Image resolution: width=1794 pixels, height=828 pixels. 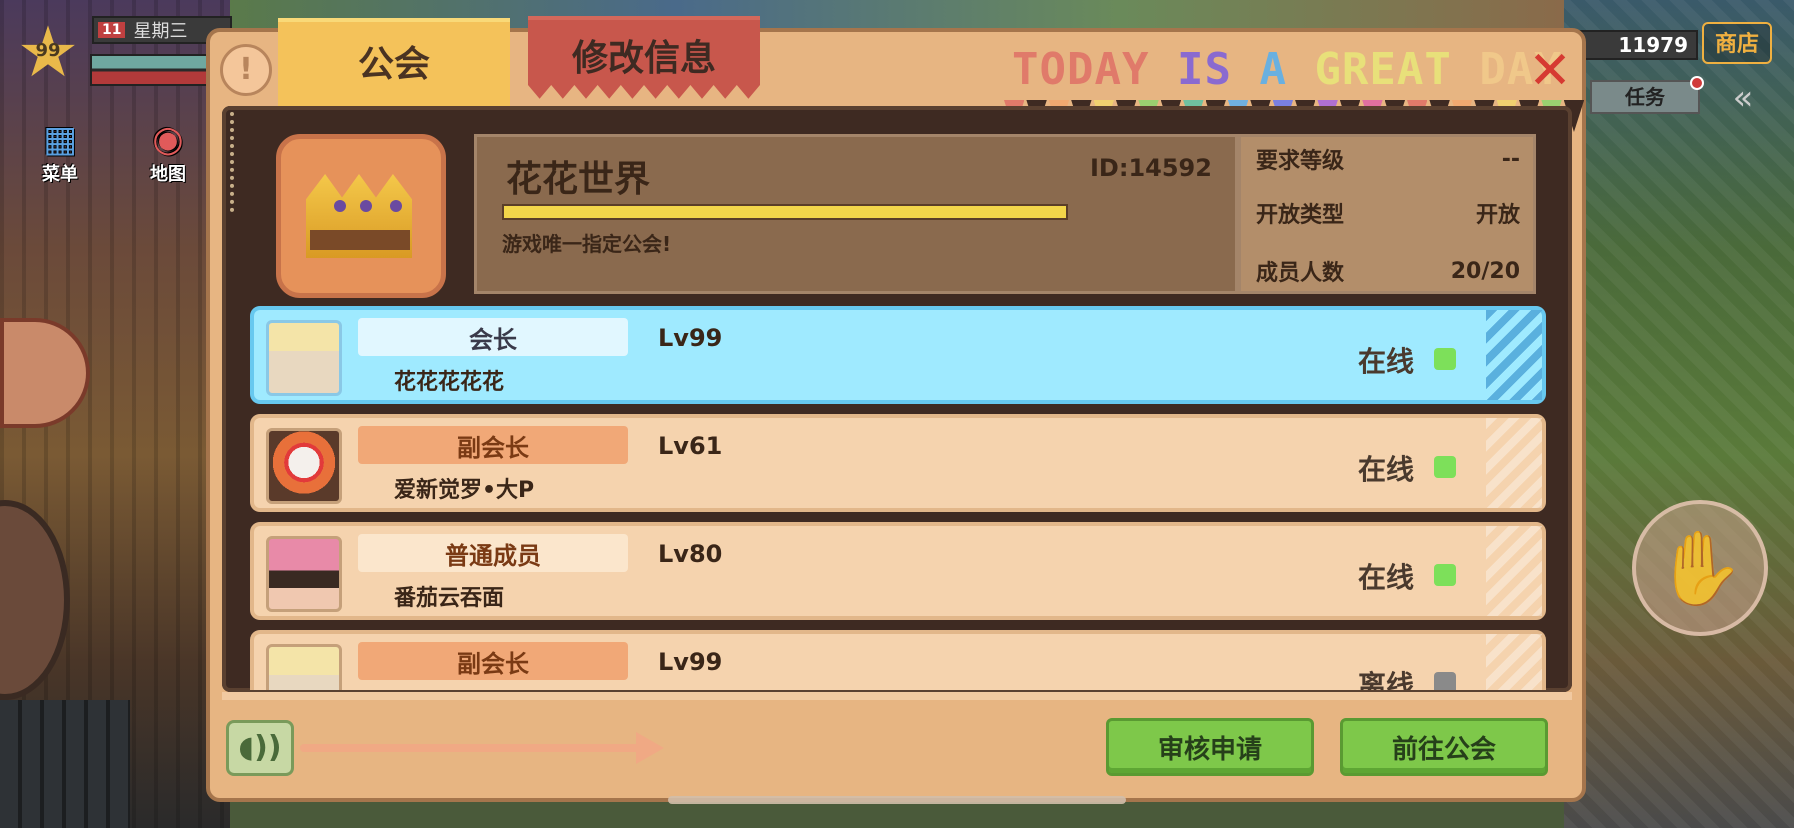 What do you see at coordinates (464, 490) in the screenshot?
I see `member-name: 爱新觉罗•大P` at bounding box center [464, 490].